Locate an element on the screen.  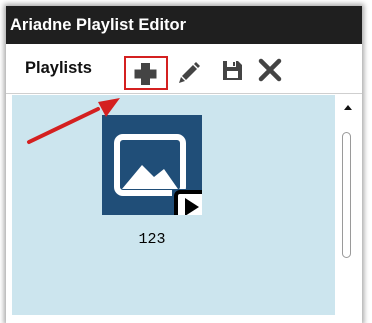
plus-icon is located at coordinates (145, 74).